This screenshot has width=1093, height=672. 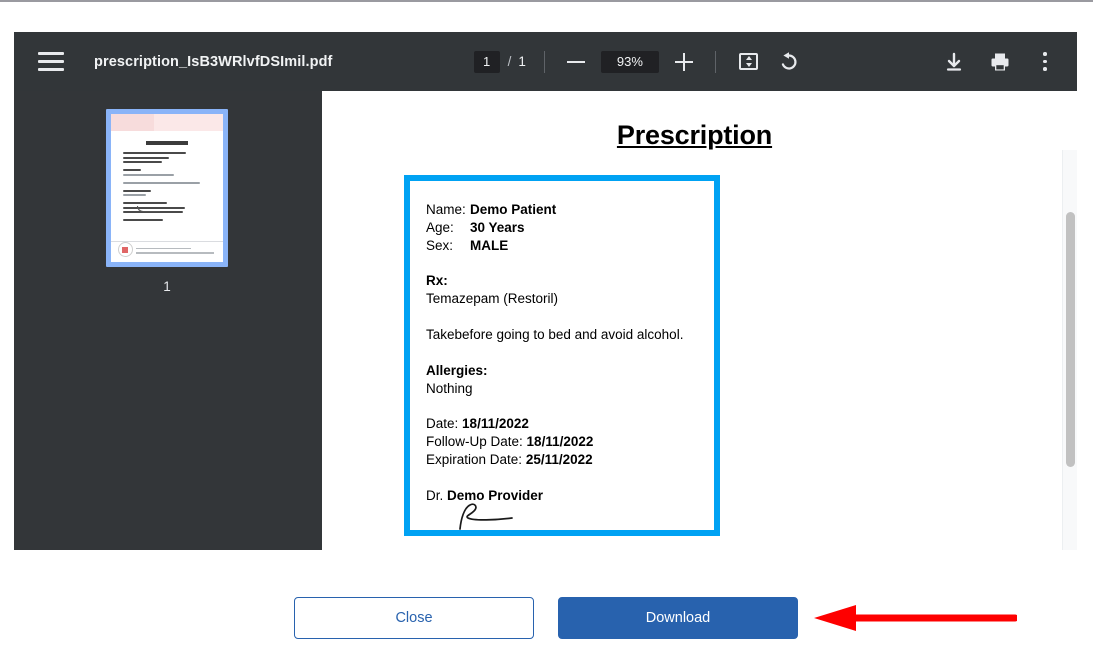 What do you see at coordinates (213, 61) in the screenshot?
I see `document-title: prescription_IsB3WRlvfDSImil.pdf` at bounding box center [213, 61].